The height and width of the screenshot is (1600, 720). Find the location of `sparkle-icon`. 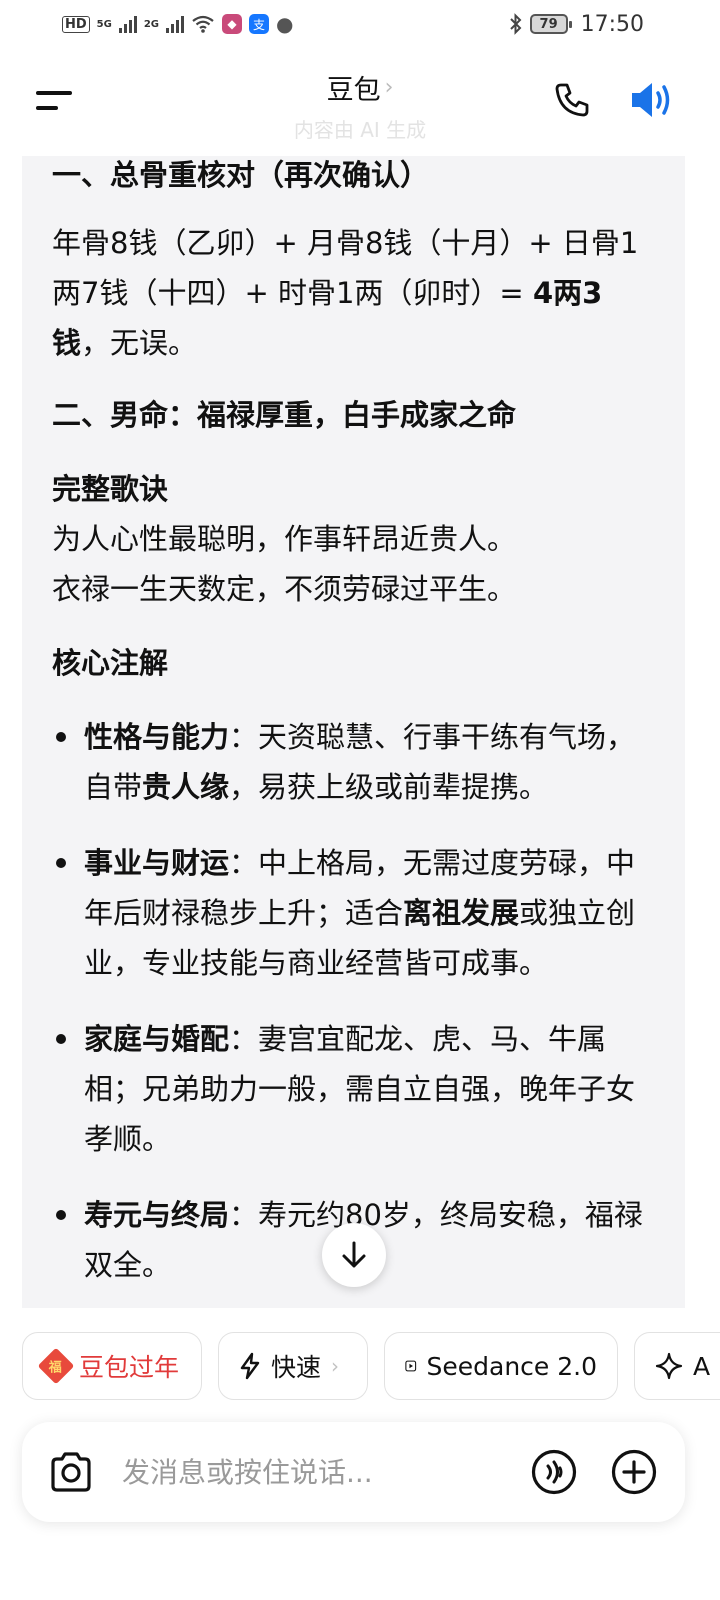

sparkle-icon is located at coordinates (669, 1366).